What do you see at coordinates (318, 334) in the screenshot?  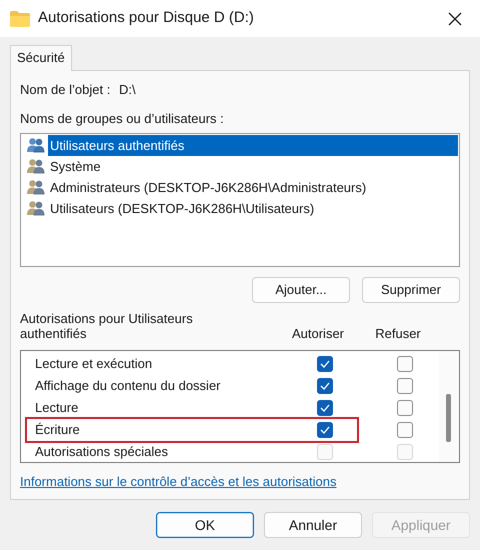 I see `column-header: Autoriser` at bounding box center [318, 334].